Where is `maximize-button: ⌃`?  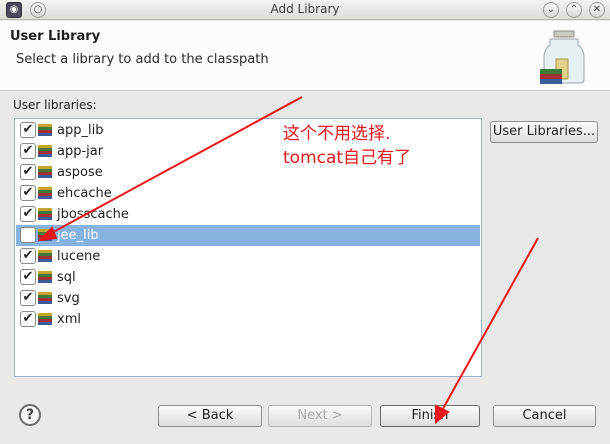 maximize-button: ⌃ is located at coordinates (574, 10).